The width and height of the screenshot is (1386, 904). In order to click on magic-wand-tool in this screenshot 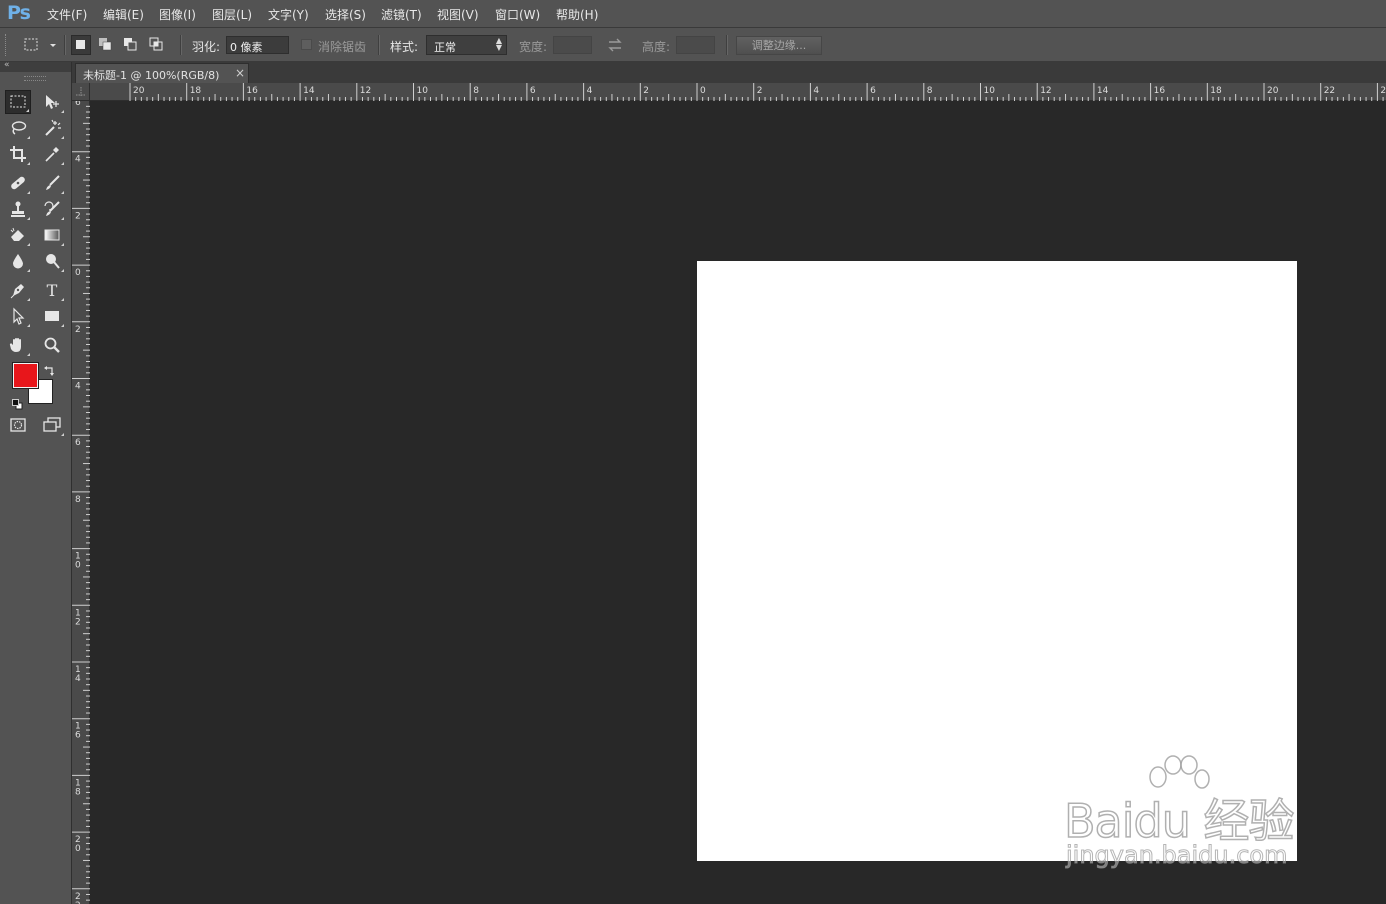, I will do `click(52, 128)`.